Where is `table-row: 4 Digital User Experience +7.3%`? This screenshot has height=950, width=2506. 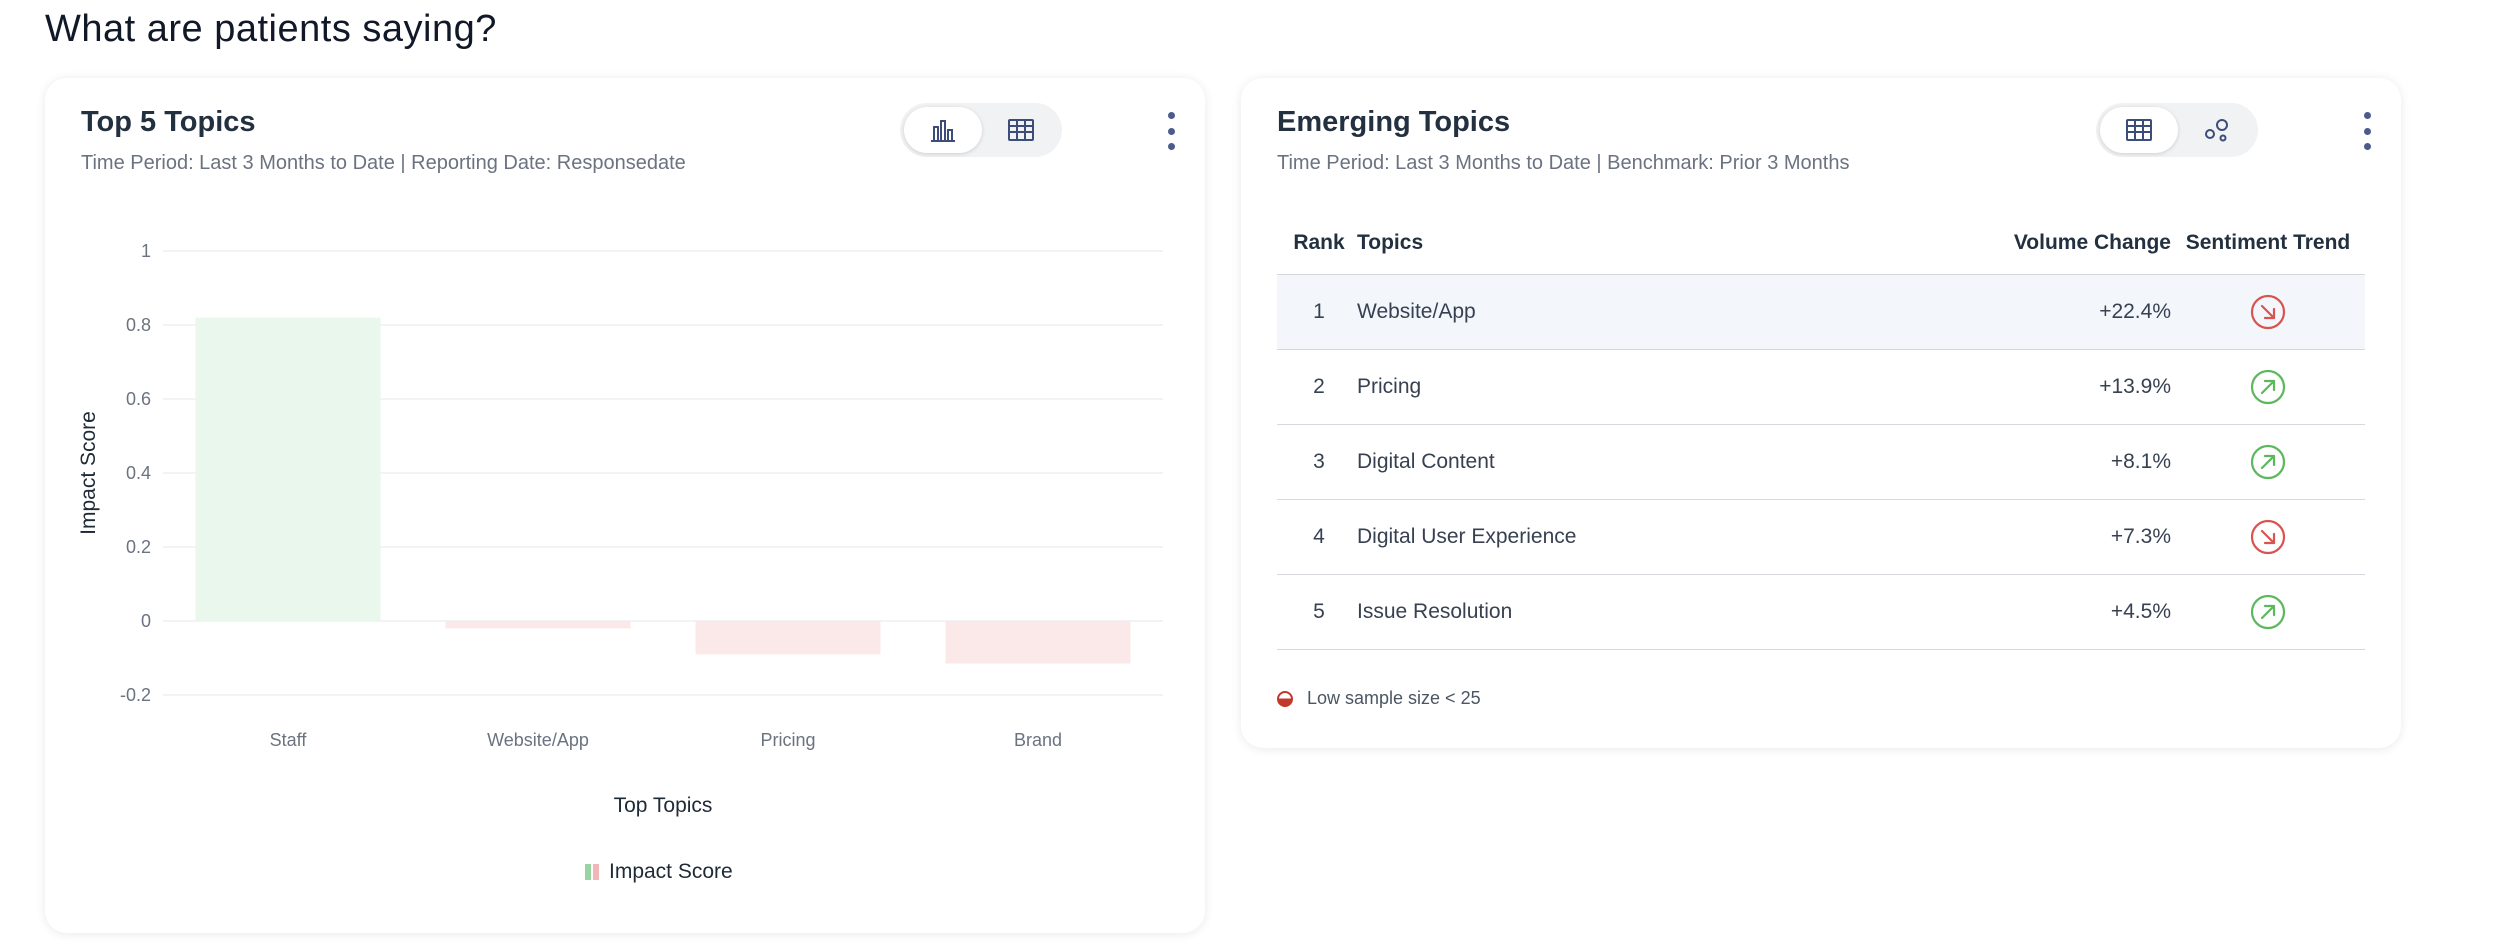
table-row: 4 Digital User Experience +7.3% is located at coordinates (1821, 537).